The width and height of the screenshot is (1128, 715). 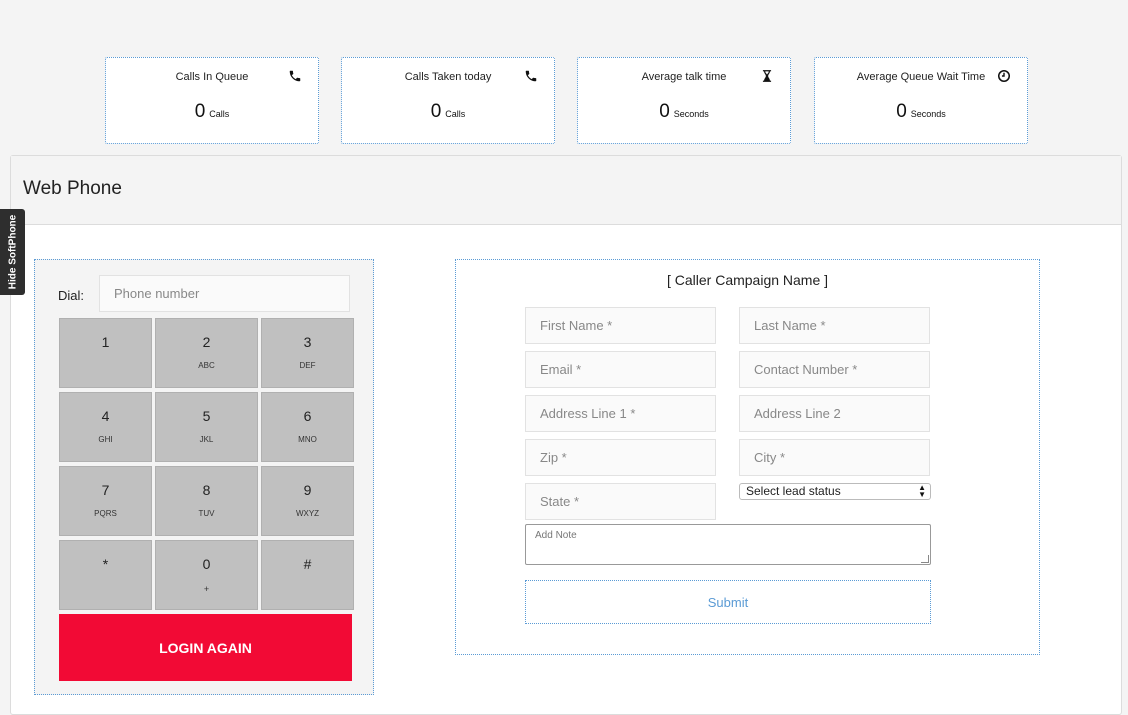 I want to click on key-digit: 6, so click(x=307, y=416).